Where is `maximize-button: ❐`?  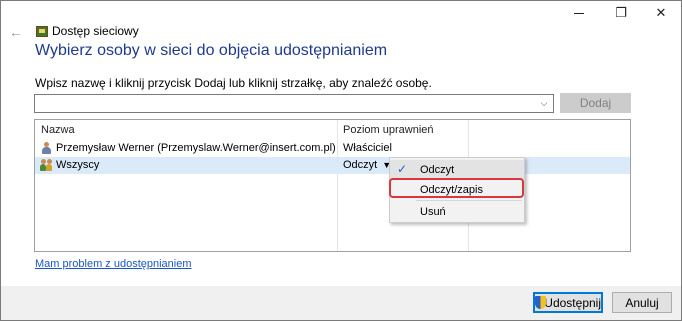 maximize-button: ❐ is located at coordinates (621, 13).